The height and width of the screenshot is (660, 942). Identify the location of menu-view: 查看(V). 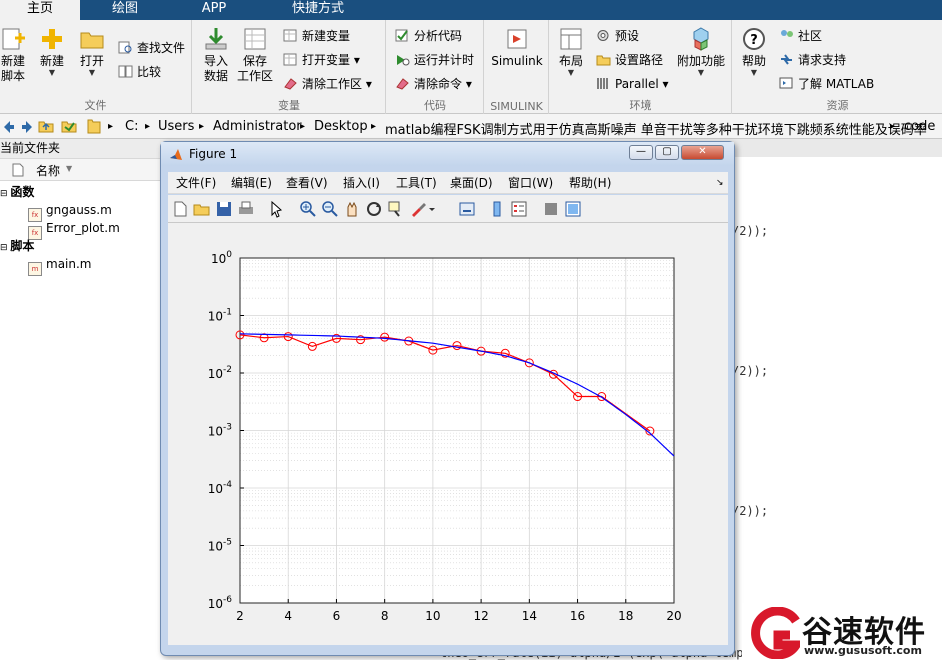
(307, 183).